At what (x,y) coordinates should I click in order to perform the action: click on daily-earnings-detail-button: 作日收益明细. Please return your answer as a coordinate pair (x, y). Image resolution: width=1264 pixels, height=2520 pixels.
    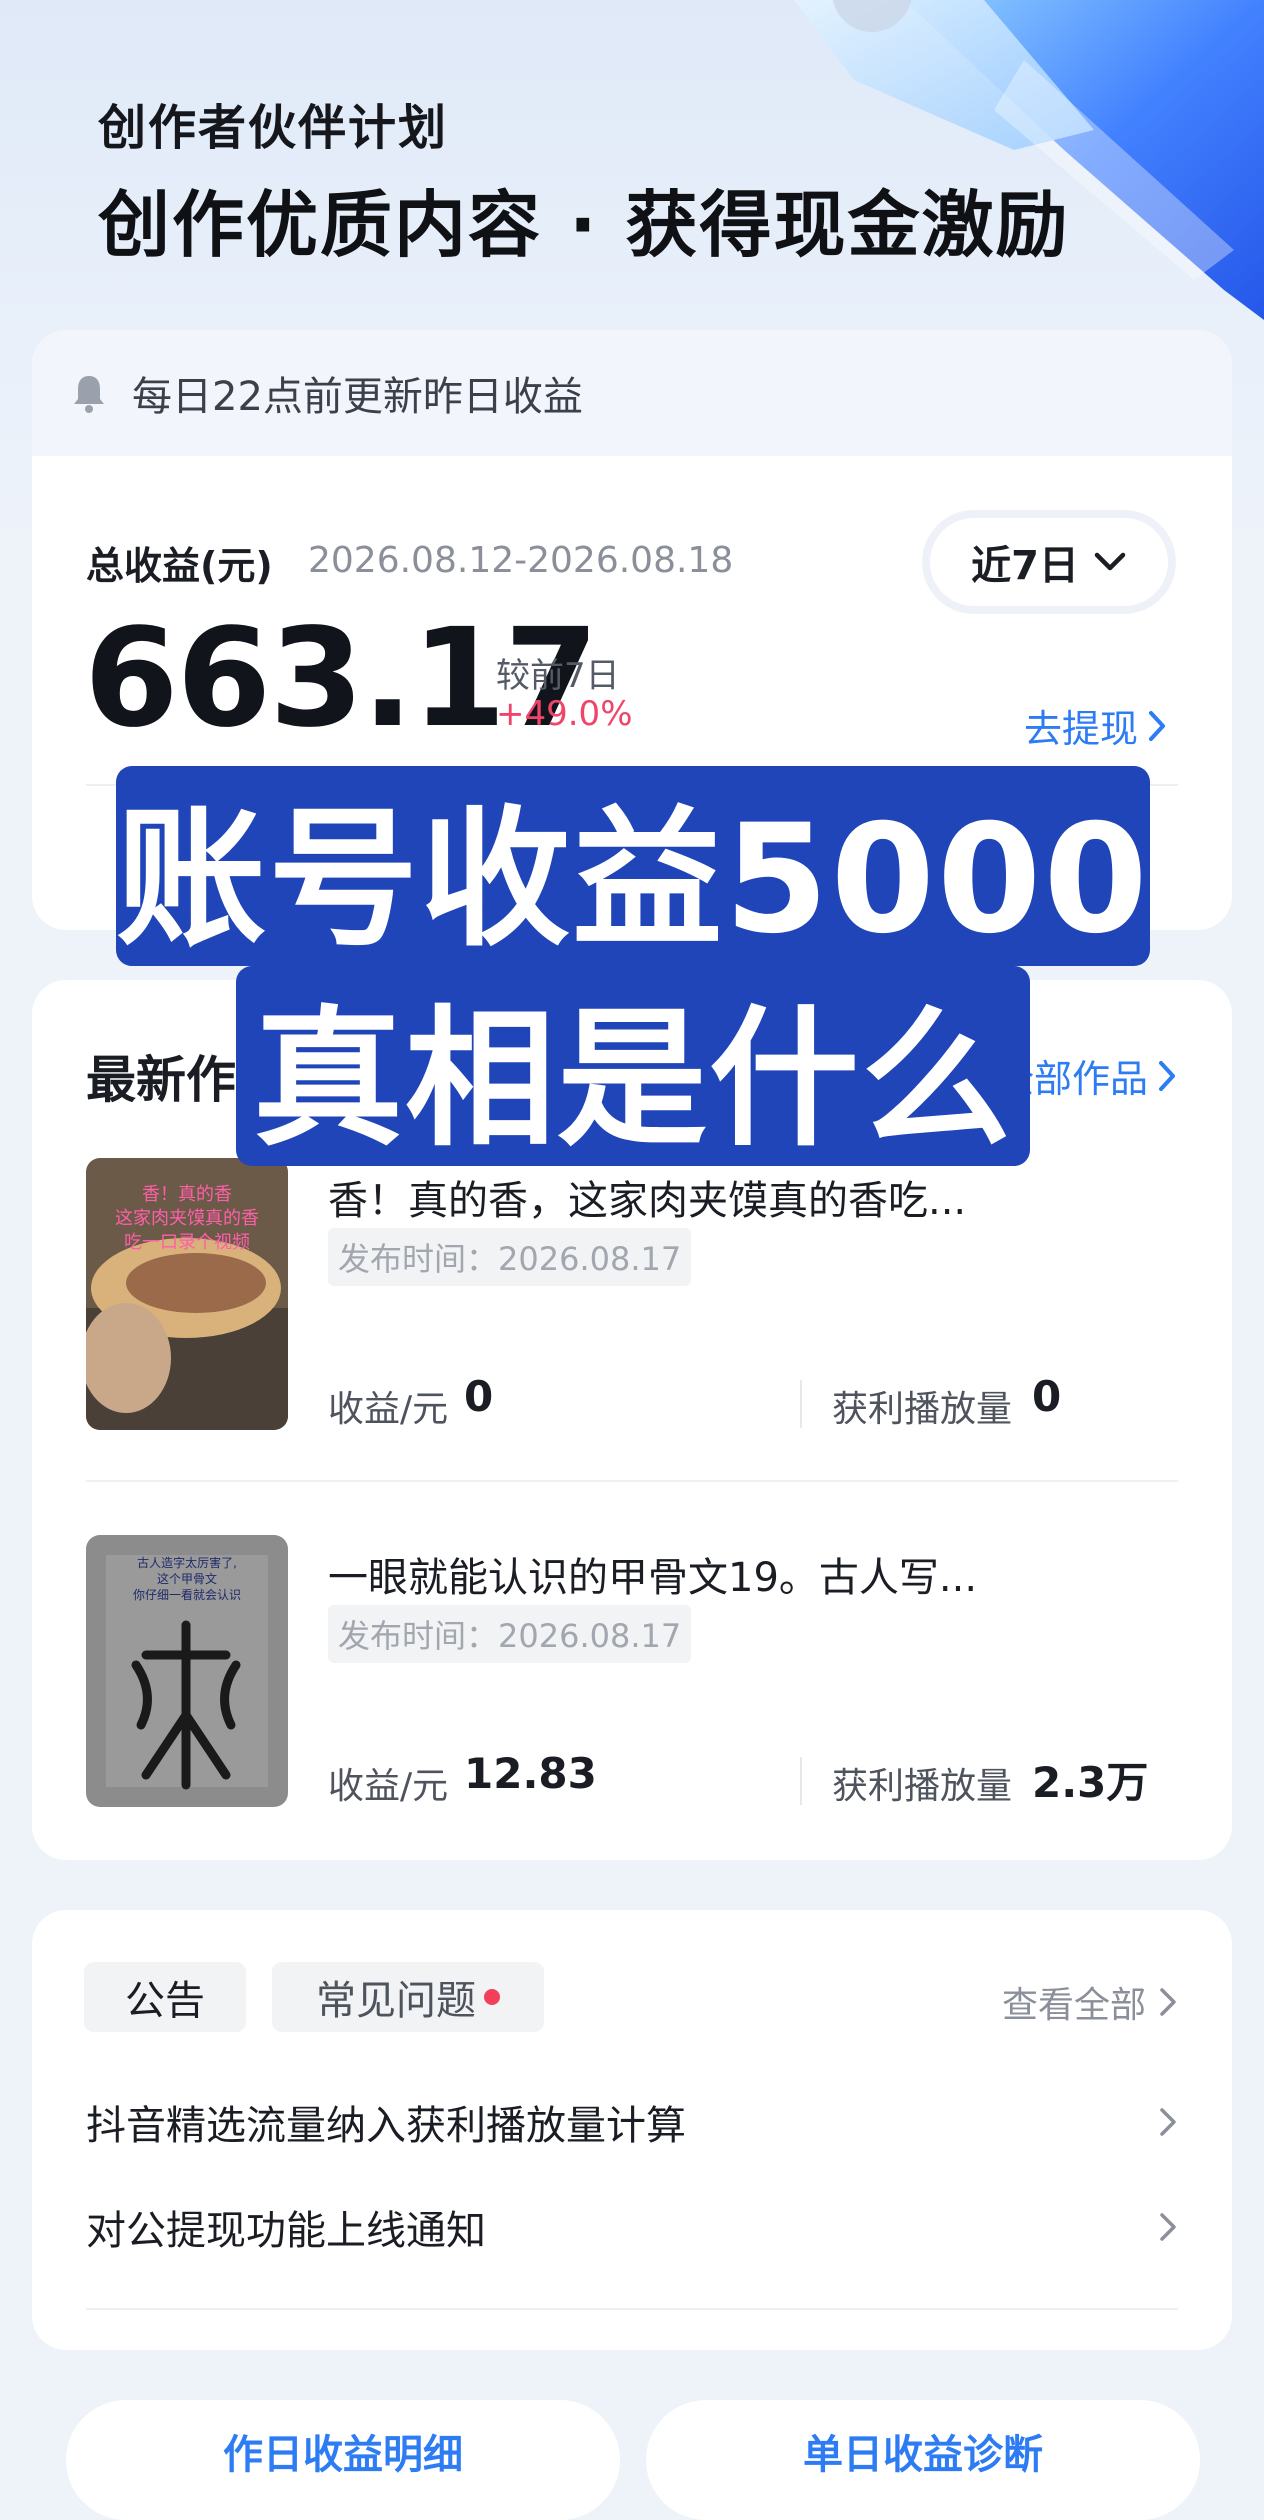
    Looking at the image, I should click on (343, 2460).